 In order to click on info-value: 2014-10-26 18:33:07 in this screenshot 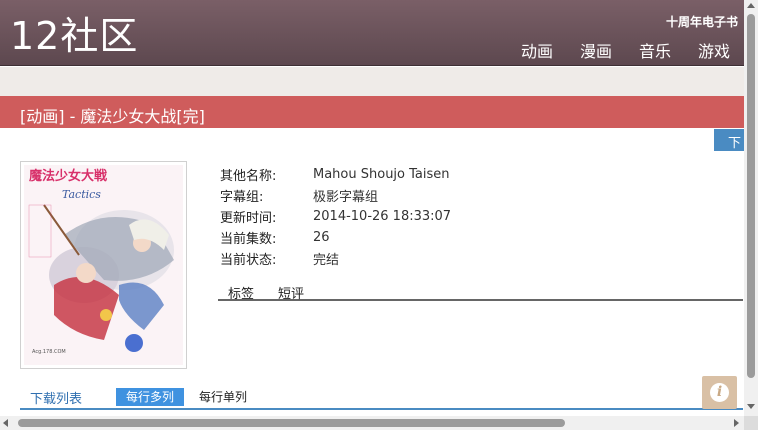, I will do `click(382, 216)`.